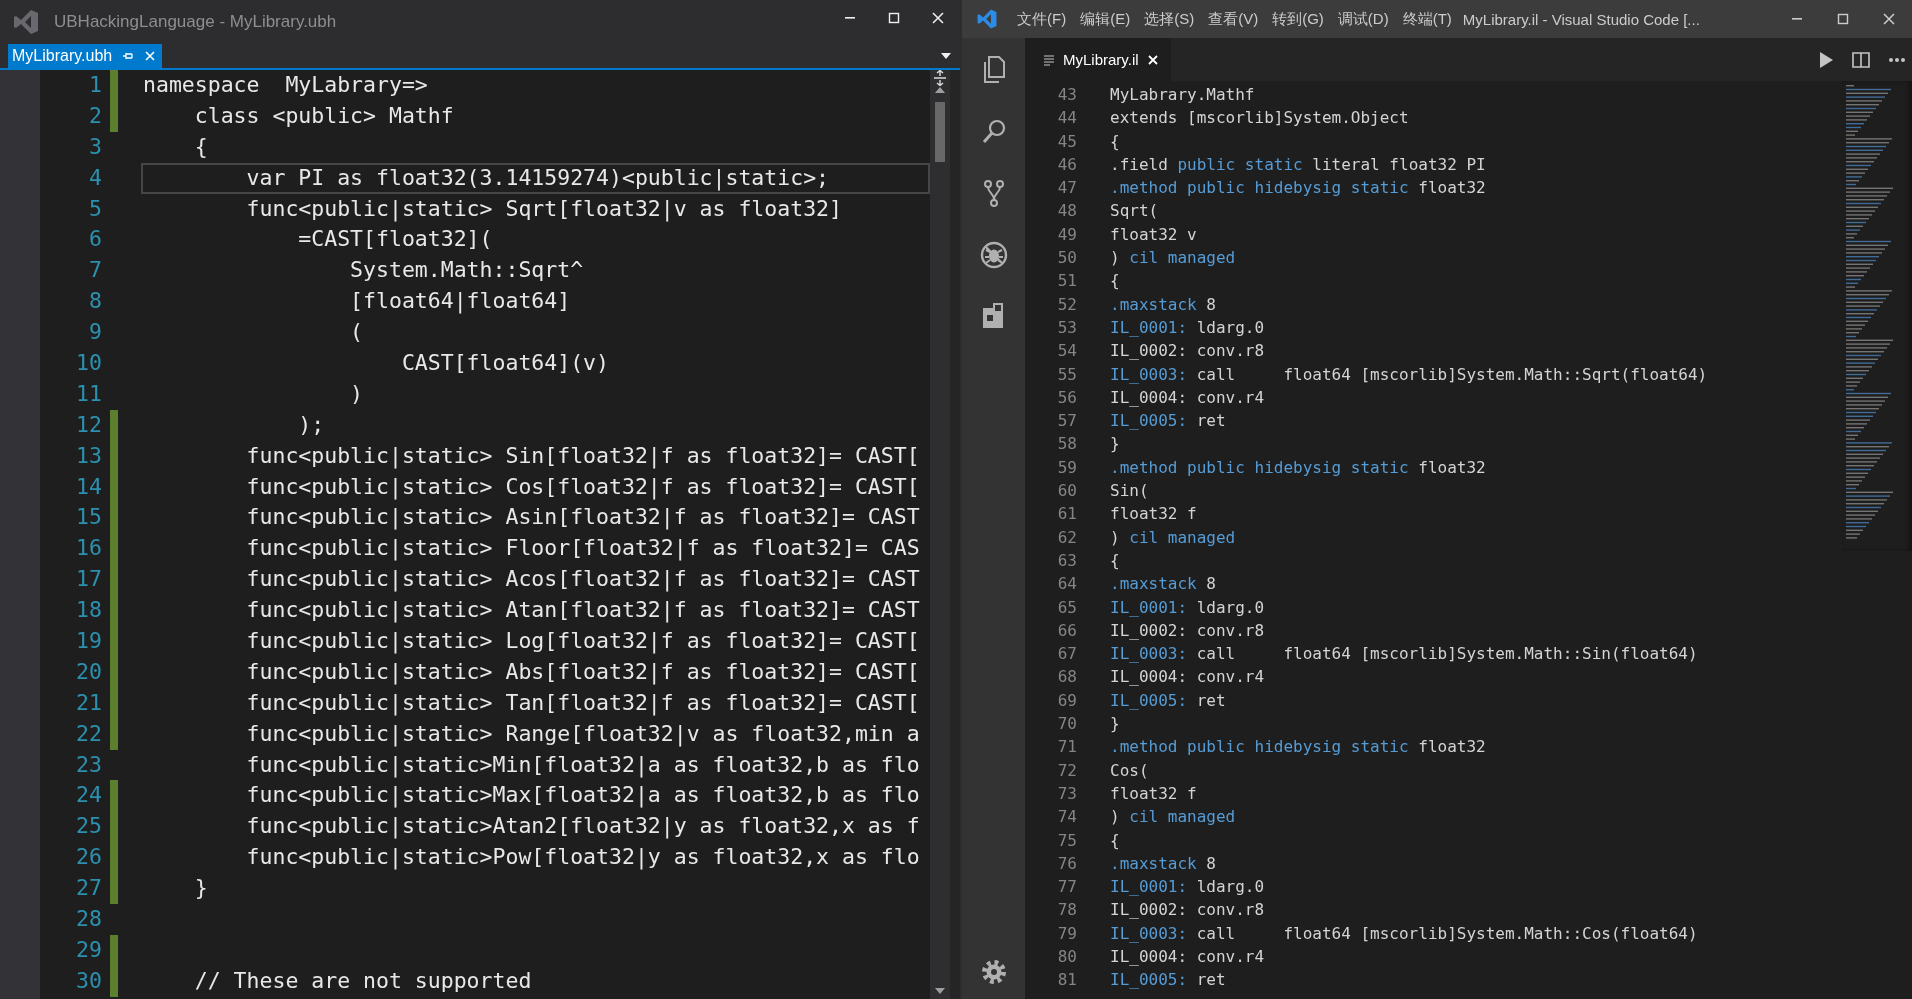 The image size is (1912, 999). What do you see at coordinates (395, 239) in the screenshot?
I see `code-line: =CAST[float32](` at bounding box center [395, 239].